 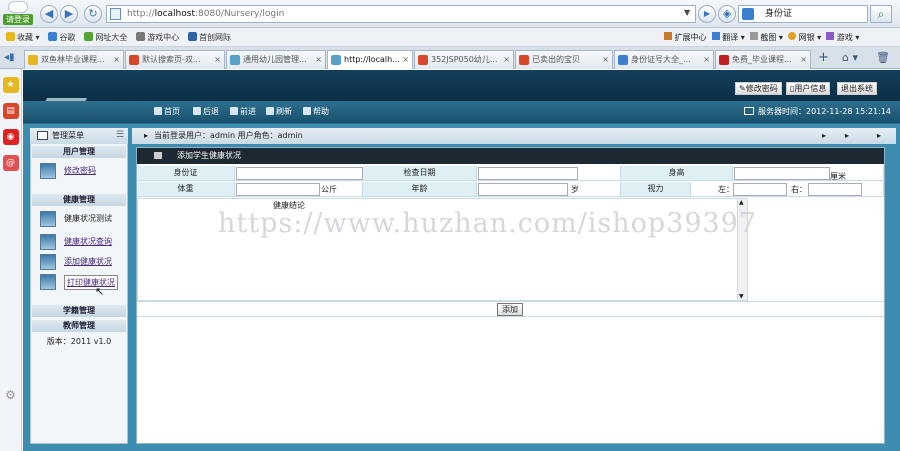 What do you see at coordinates (835, 189) in the screenshot?
I see `vision-right-input` at bounding box center [835, 189].